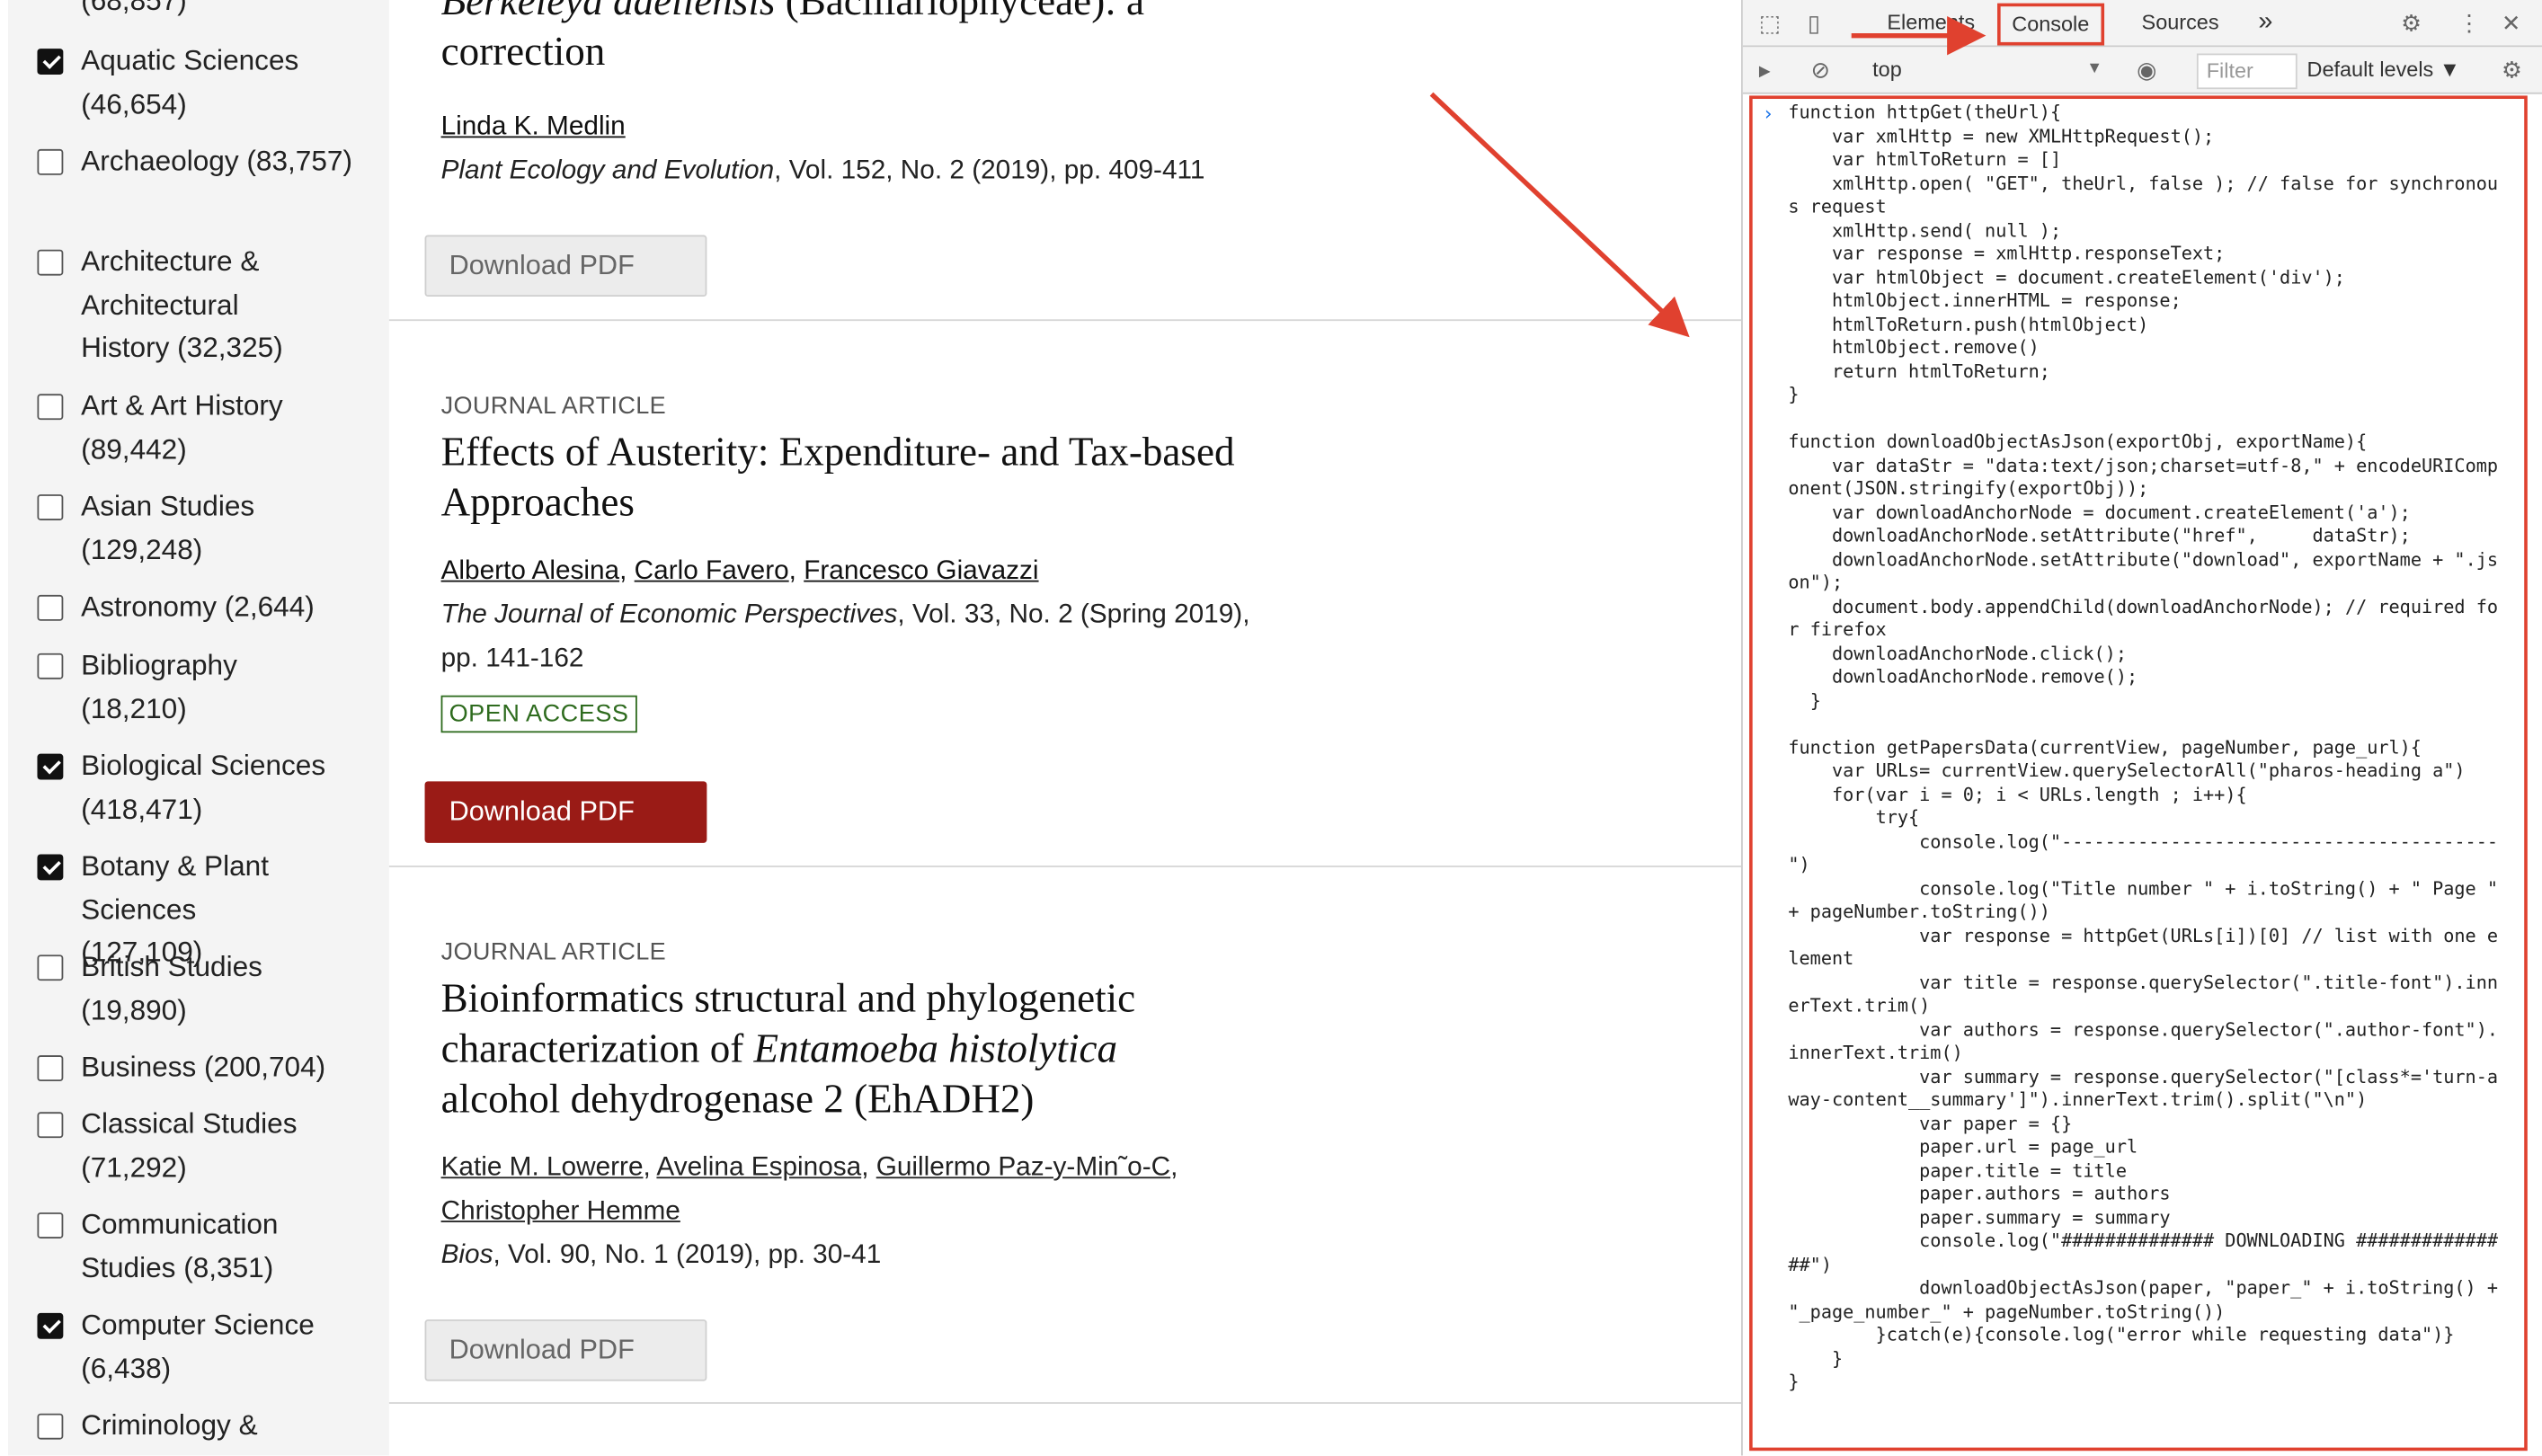  What do you see at coordinates (2180, 23) in the screenshot?
I see `tab-sources: Sources` at bounding box center [2180, 23].